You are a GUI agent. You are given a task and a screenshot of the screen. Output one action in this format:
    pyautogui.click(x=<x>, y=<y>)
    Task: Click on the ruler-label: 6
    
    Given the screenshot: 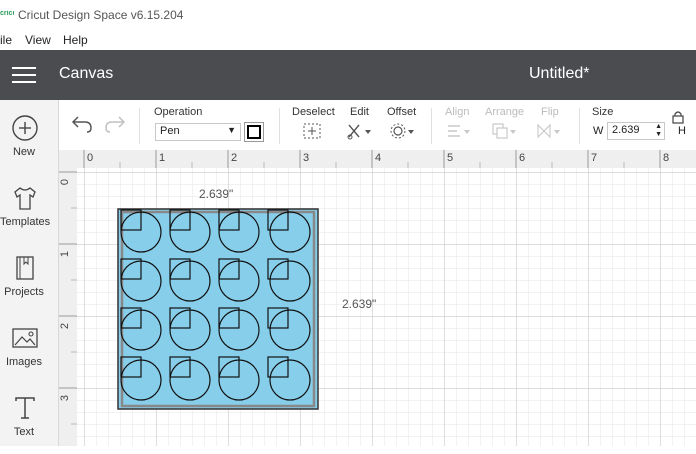 What is the action you would take?
    pyautogui.click(x=522, y=158)
    